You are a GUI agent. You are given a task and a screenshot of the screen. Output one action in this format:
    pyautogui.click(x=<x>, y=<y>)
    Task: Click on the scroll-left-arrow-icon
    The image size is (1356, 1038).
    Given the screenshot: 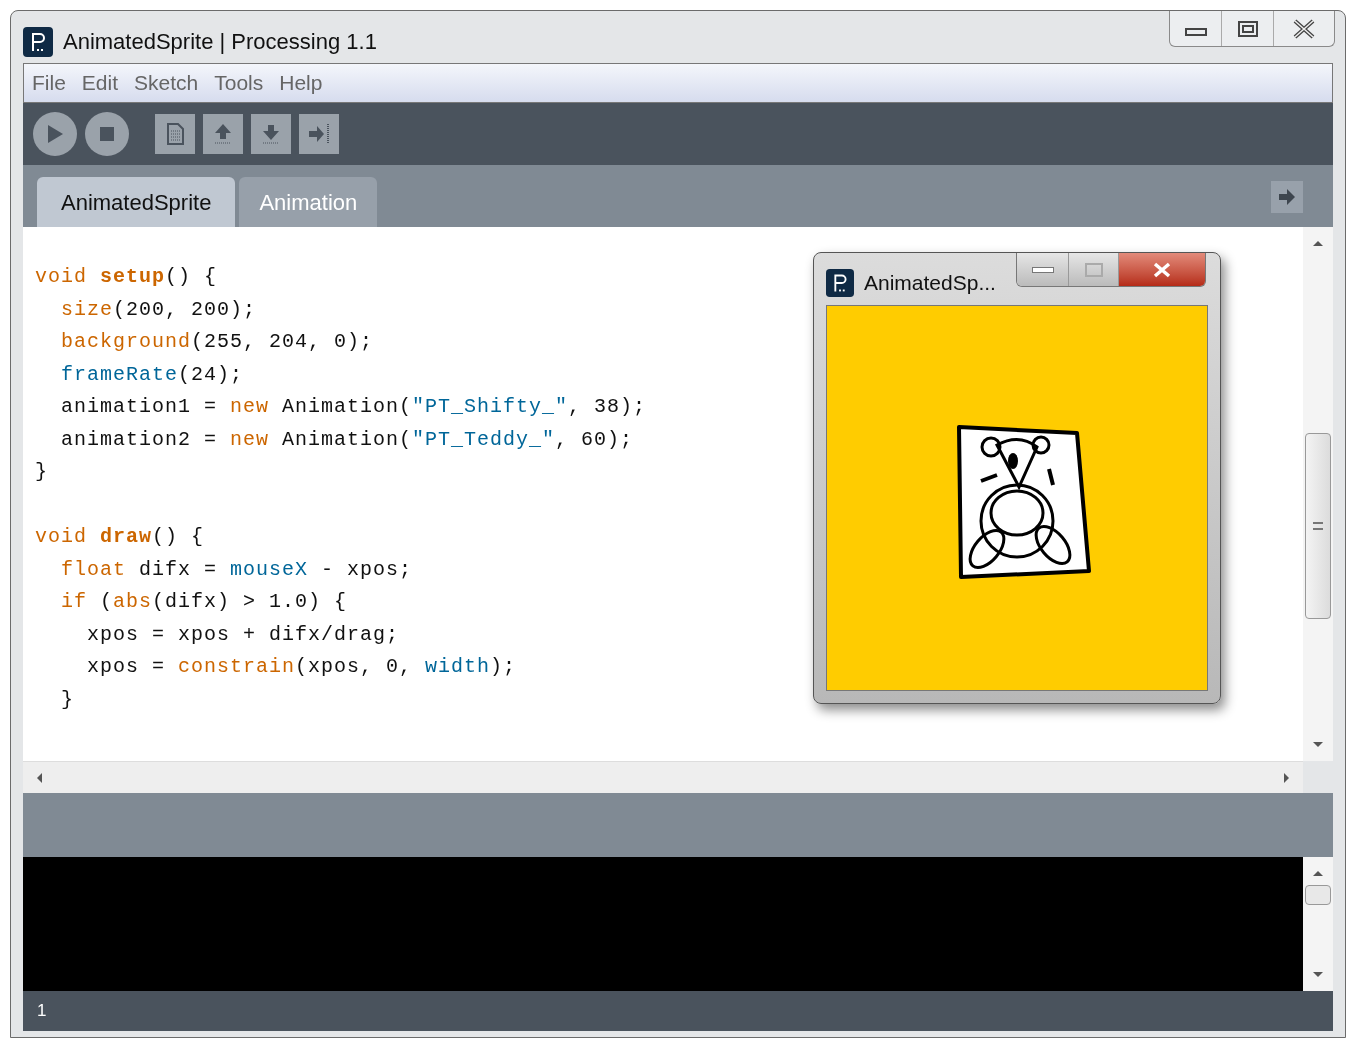 What is the action you would take?
    pyautogui.click(x=39, y=777)
    